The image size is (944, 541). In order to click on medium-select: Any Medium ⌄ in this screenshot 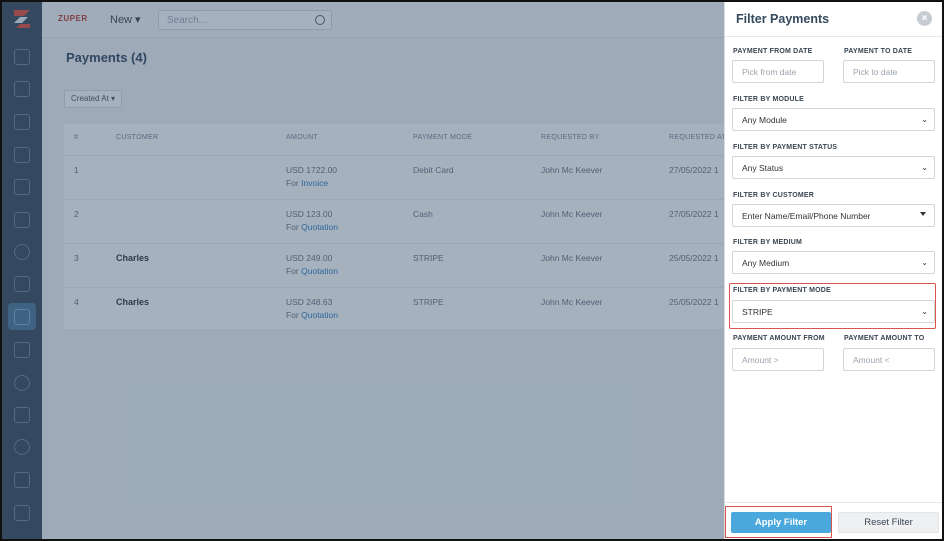, I will do `click(833, 262)`.